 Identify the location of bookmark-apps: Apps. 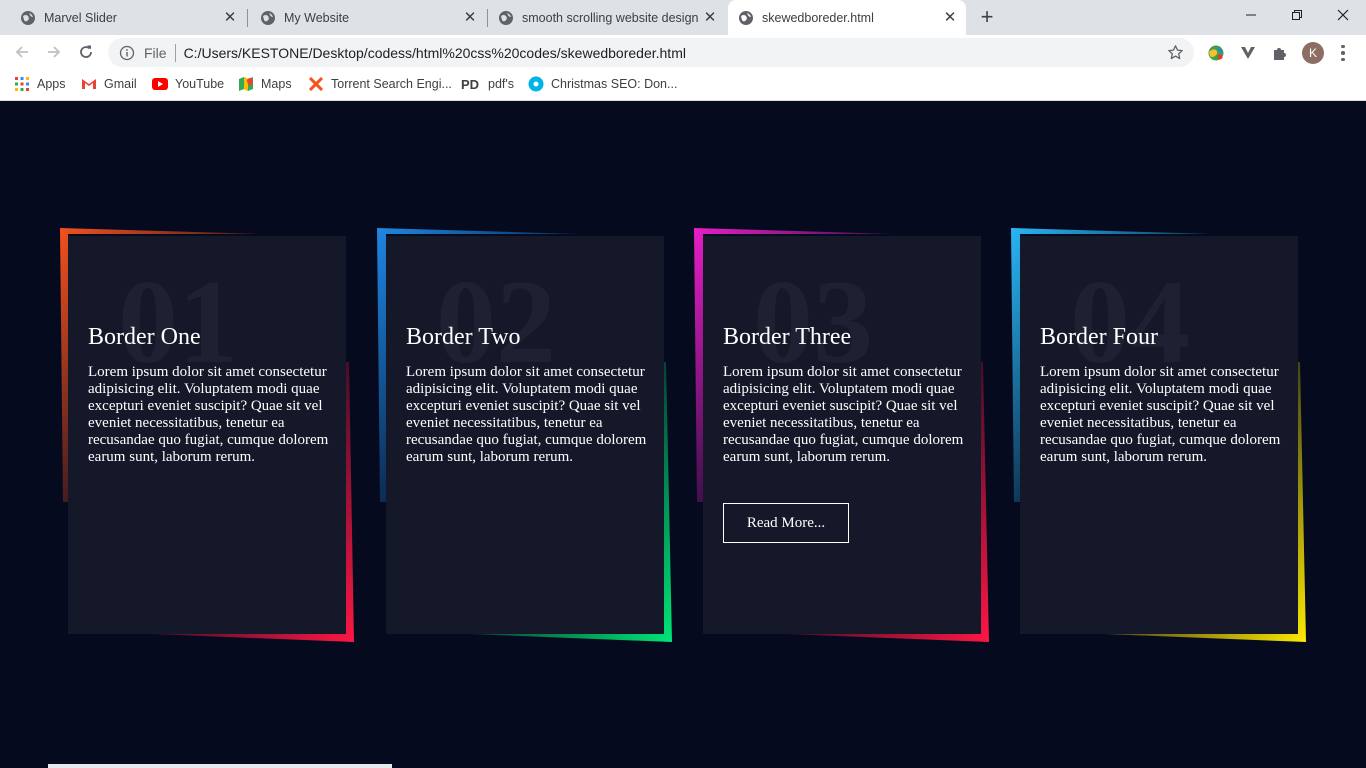
(40, 84).